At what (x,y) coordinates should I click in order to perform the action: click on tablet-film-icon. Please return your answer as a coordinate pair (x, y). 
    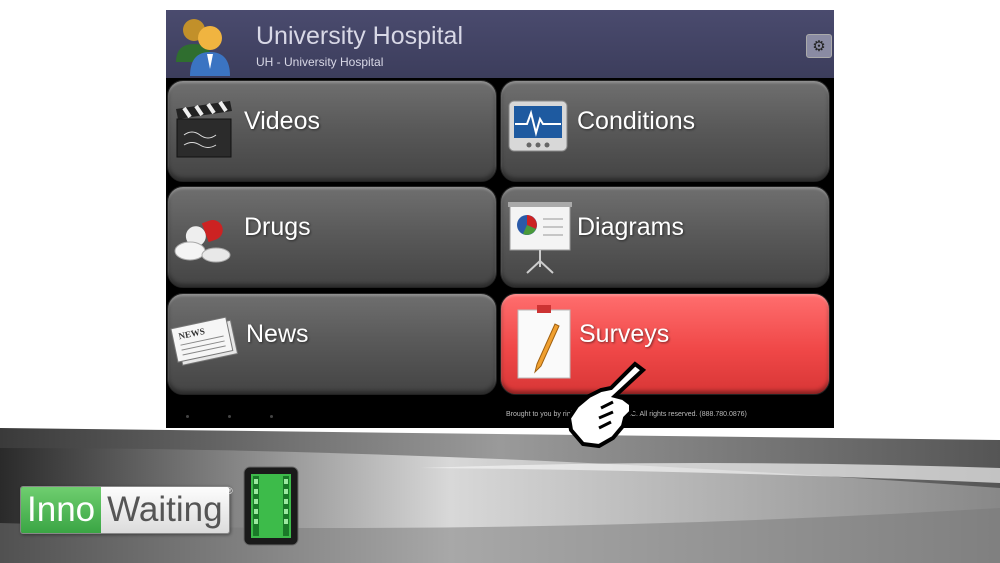
    Looking at the image, I should click on (271, 506).